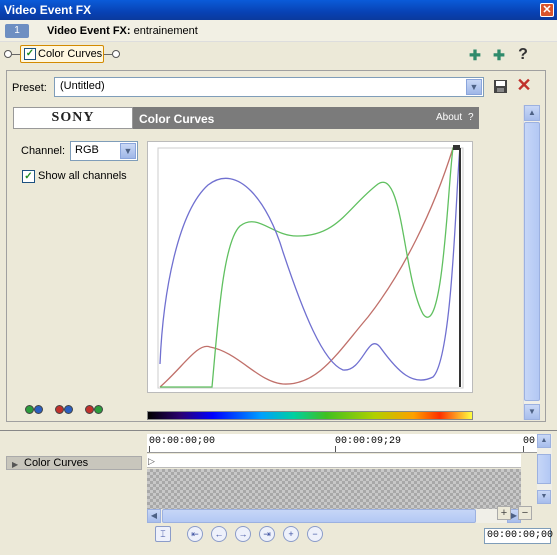 The image size is (557, 555). I want to click on timeline-vertical-scrollbar: ▲ ▼, so click(544, 469).